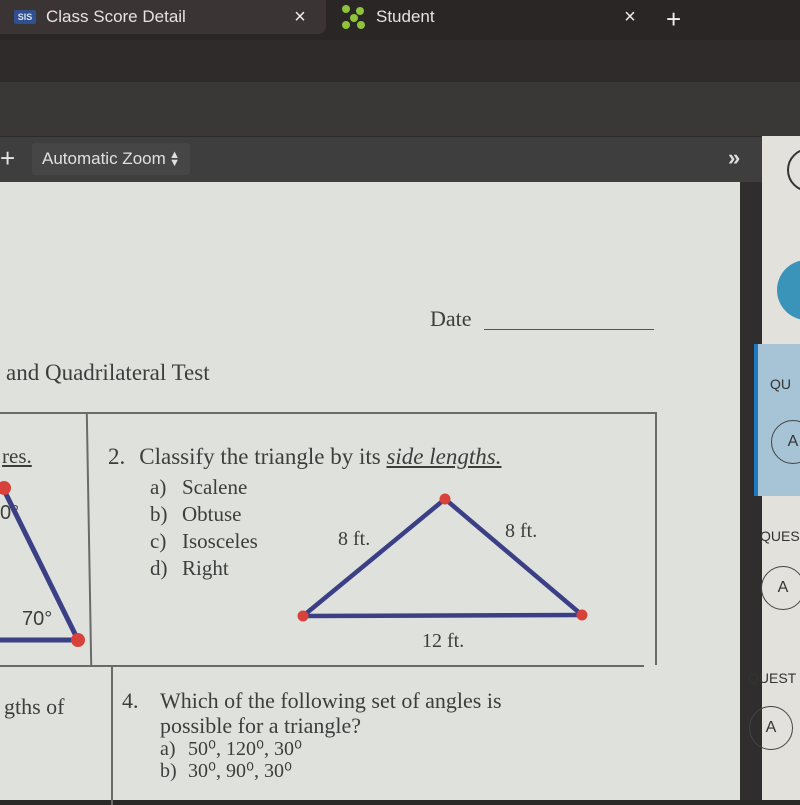 The width and height of the screenshot is (800, 805). What do you see at coordinates (331, 760) in the screenshot?
I see `question-4-options: a) 50⁰, 120⁰, 30⁰ b) 30⁰, 90⁰, 30⁰` at bounding box center [331, 760].